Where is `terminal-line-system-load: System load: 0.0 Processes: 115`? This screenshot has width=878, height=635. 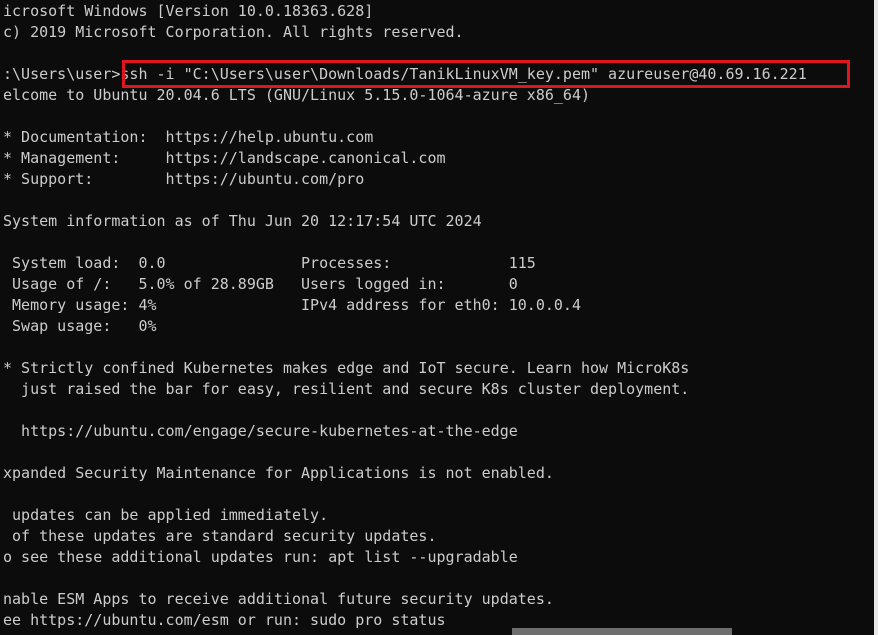 terminal-line-system-load: System load: 0.0 Processes: 115 is located at coordinates (269, 263).